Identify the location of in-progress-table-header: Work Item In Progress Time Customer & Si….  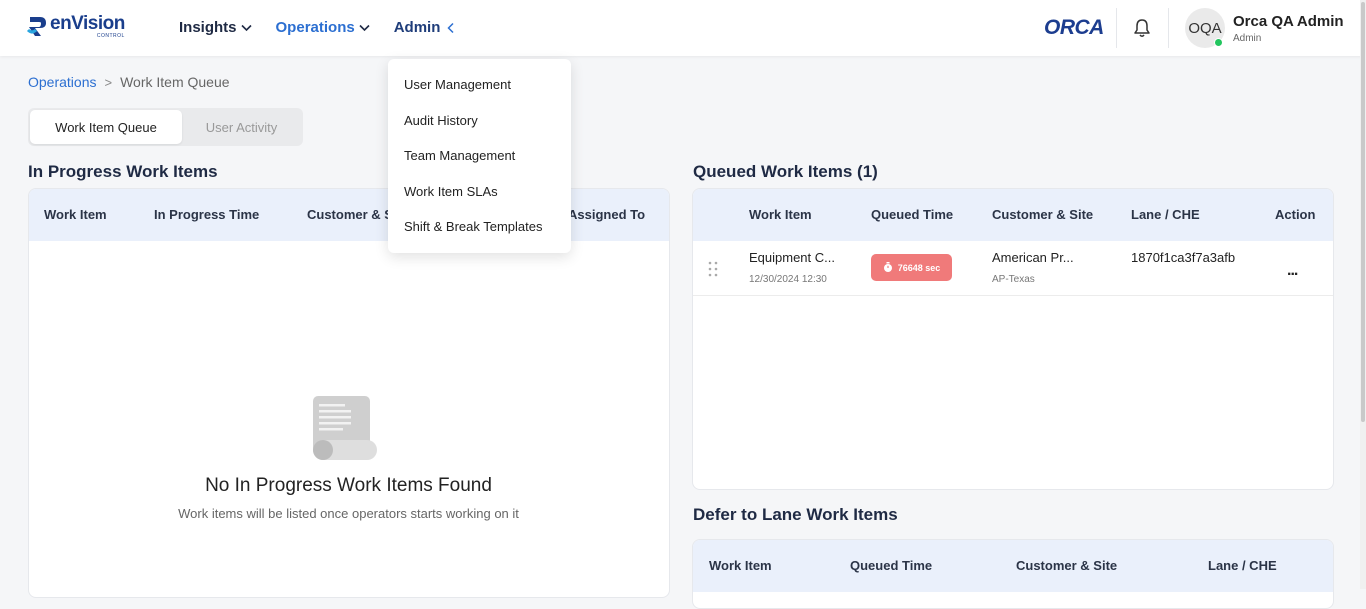
(349, 215).